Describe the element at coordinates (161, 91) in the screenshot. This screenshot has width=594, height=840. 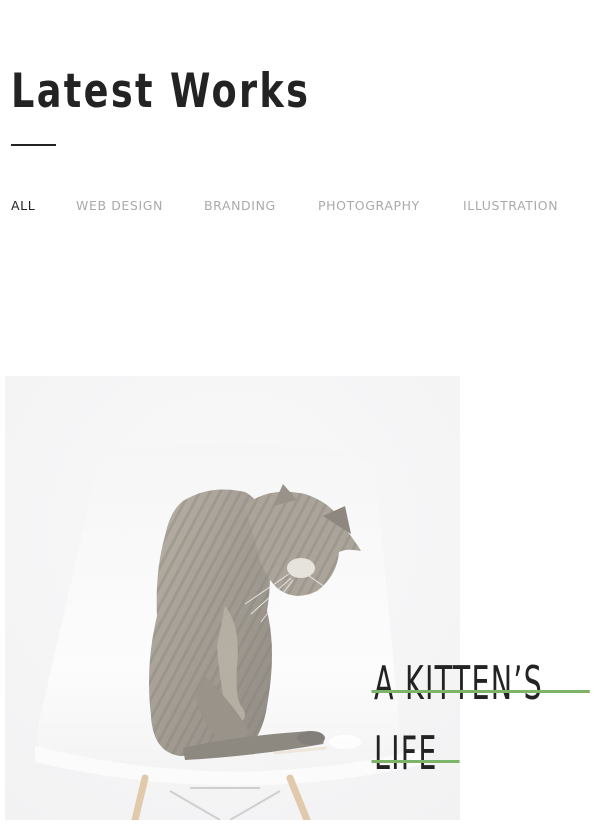
I see `section-title: Latest Works` at that location.